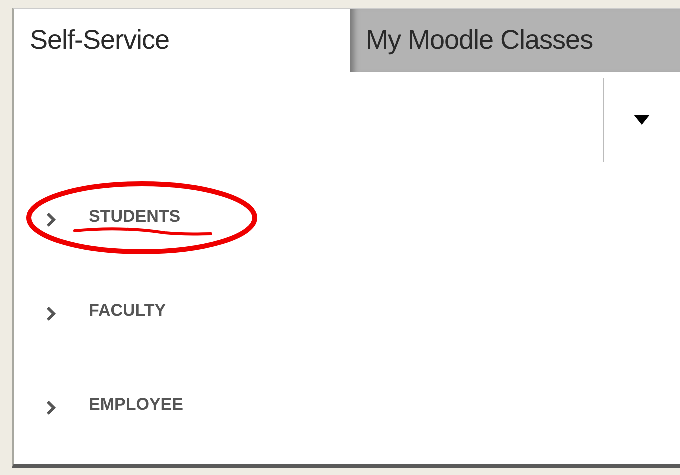  What do you see at coordinates (642, 120) in the screenshot?
I see `caret-icon` at bounding box center [642, 120].